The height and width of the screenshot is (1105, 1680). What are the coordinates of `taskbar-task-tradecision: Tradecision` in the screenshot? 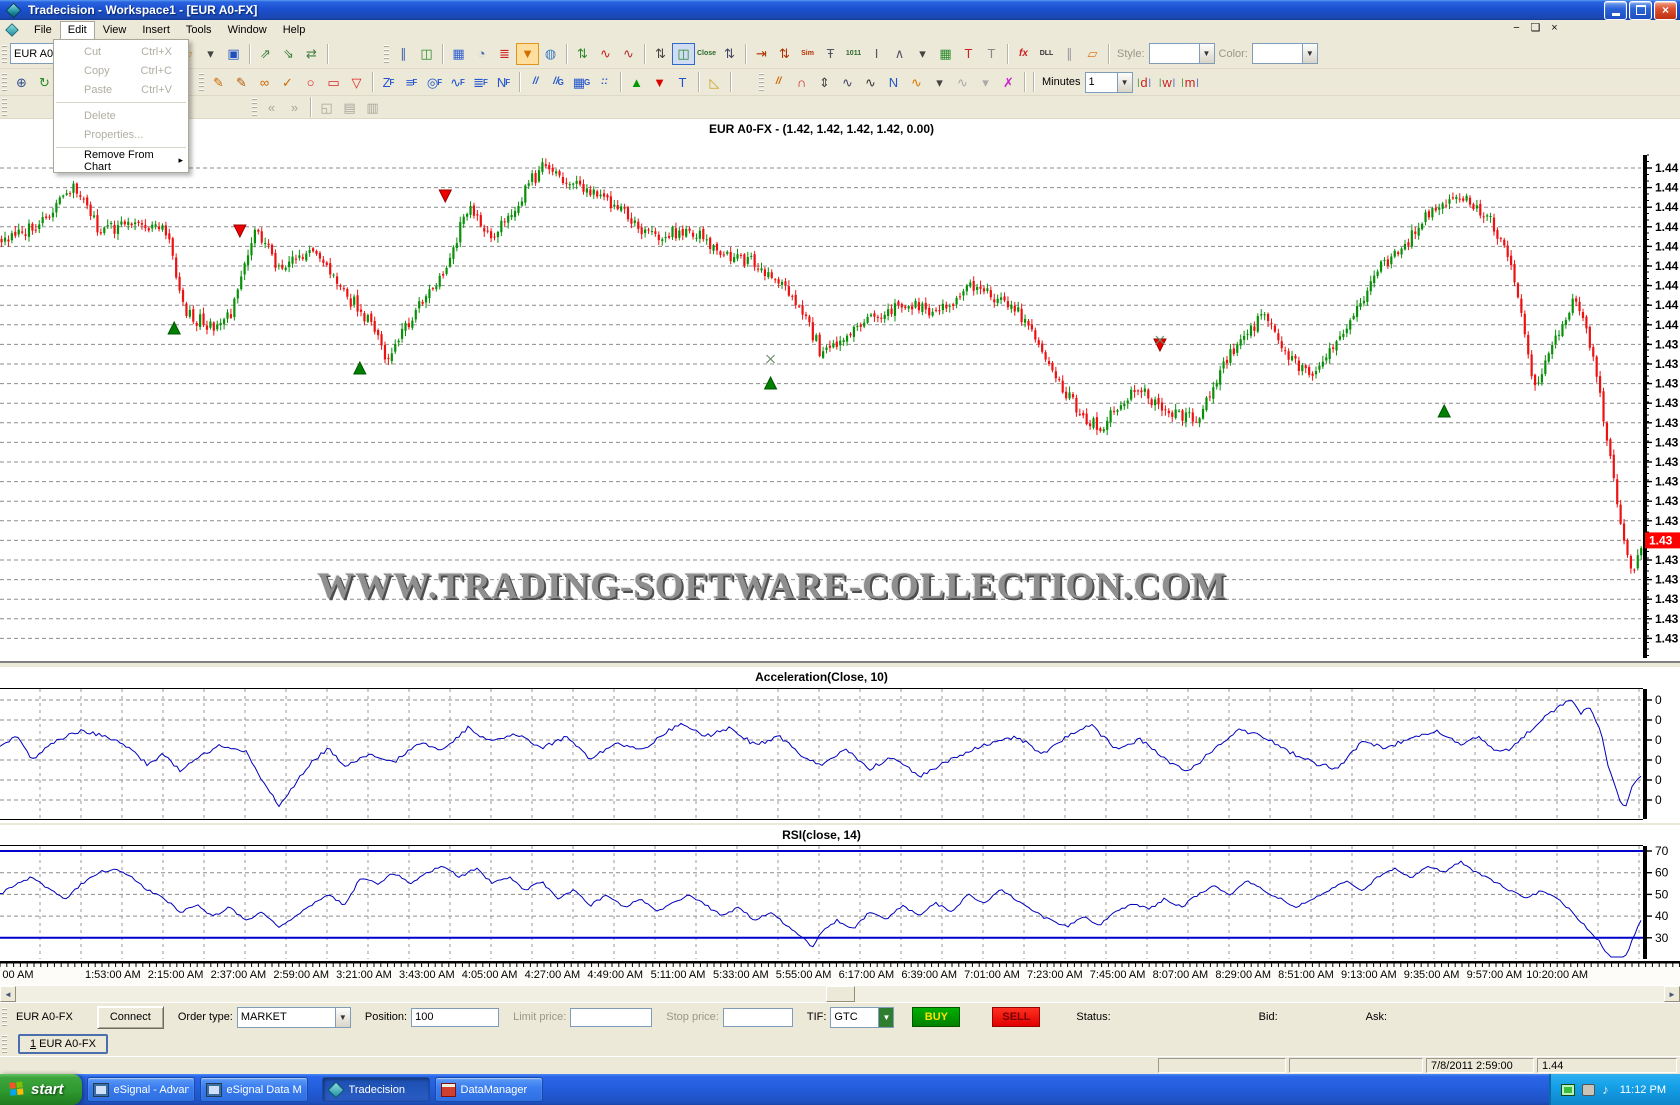 It's located at (375, 1089).